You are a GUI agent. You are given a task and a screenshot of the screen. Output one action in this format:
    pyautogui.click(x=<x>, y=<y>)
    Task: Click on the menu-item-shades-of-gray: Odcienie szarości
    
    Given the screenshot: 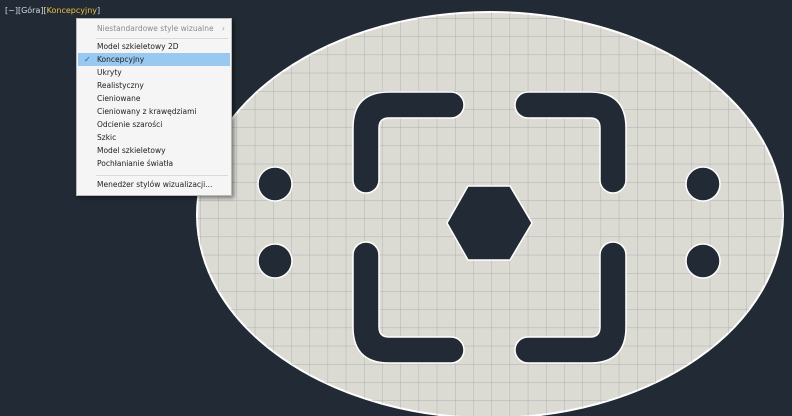 What is the action you would take?
    pyautogui.click(x=154, y=124)
    